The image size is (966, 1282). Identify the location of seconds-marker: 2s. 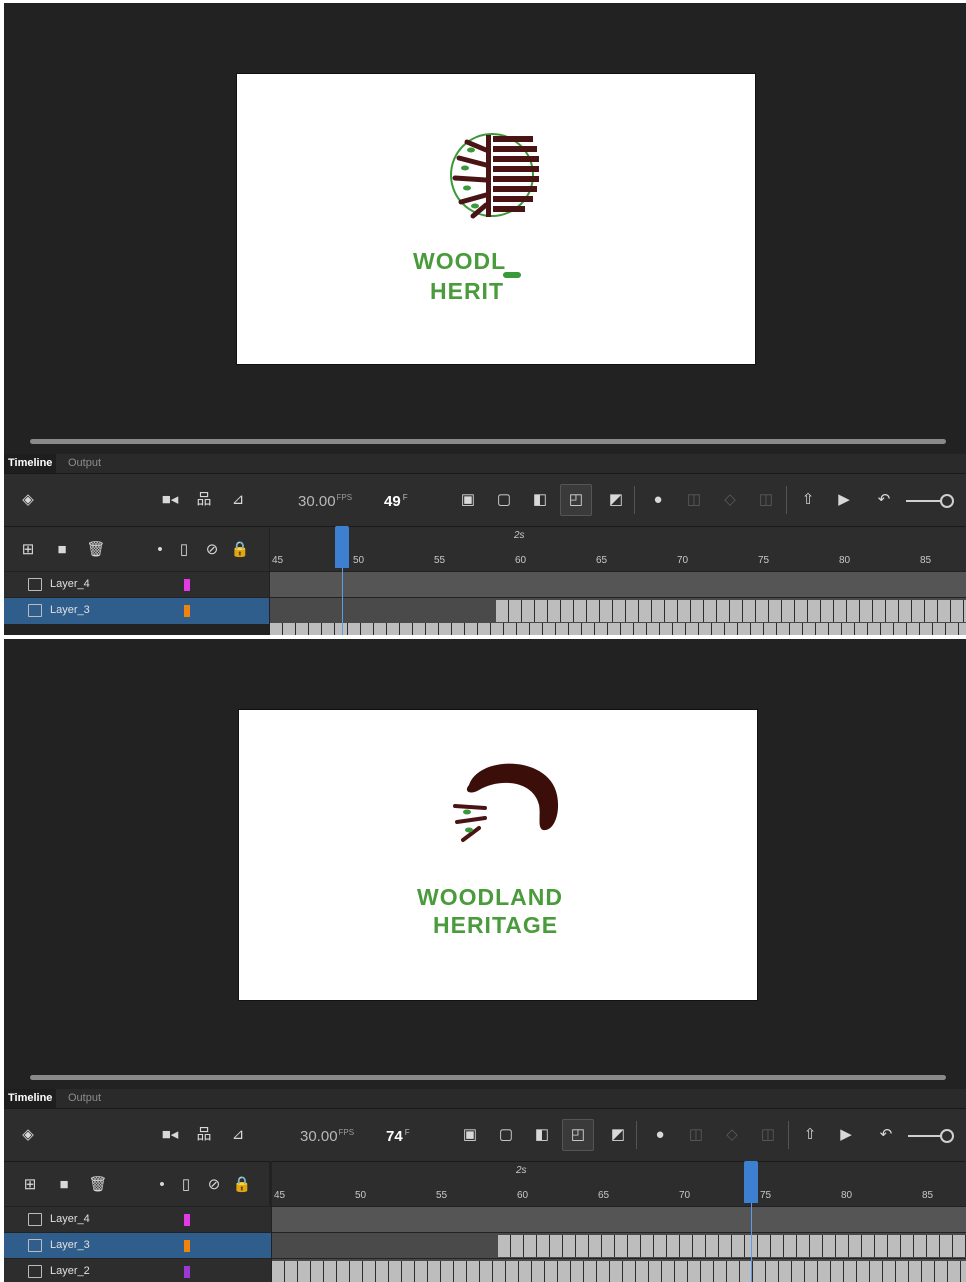
(519, 535).